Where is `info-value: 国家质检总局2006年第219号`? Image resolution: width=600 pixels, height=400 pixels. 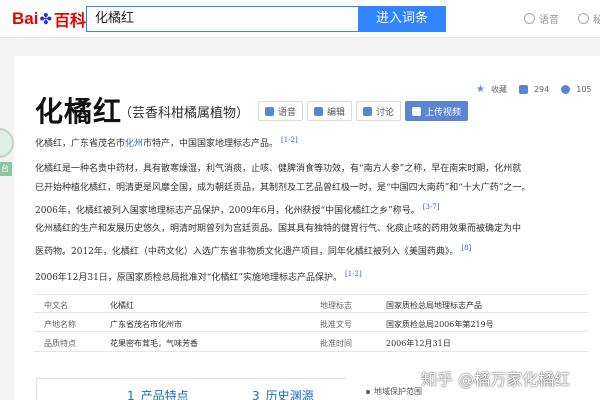 info-value: 国家质检总局2006年第219号 is located at coordinates (440, 324).